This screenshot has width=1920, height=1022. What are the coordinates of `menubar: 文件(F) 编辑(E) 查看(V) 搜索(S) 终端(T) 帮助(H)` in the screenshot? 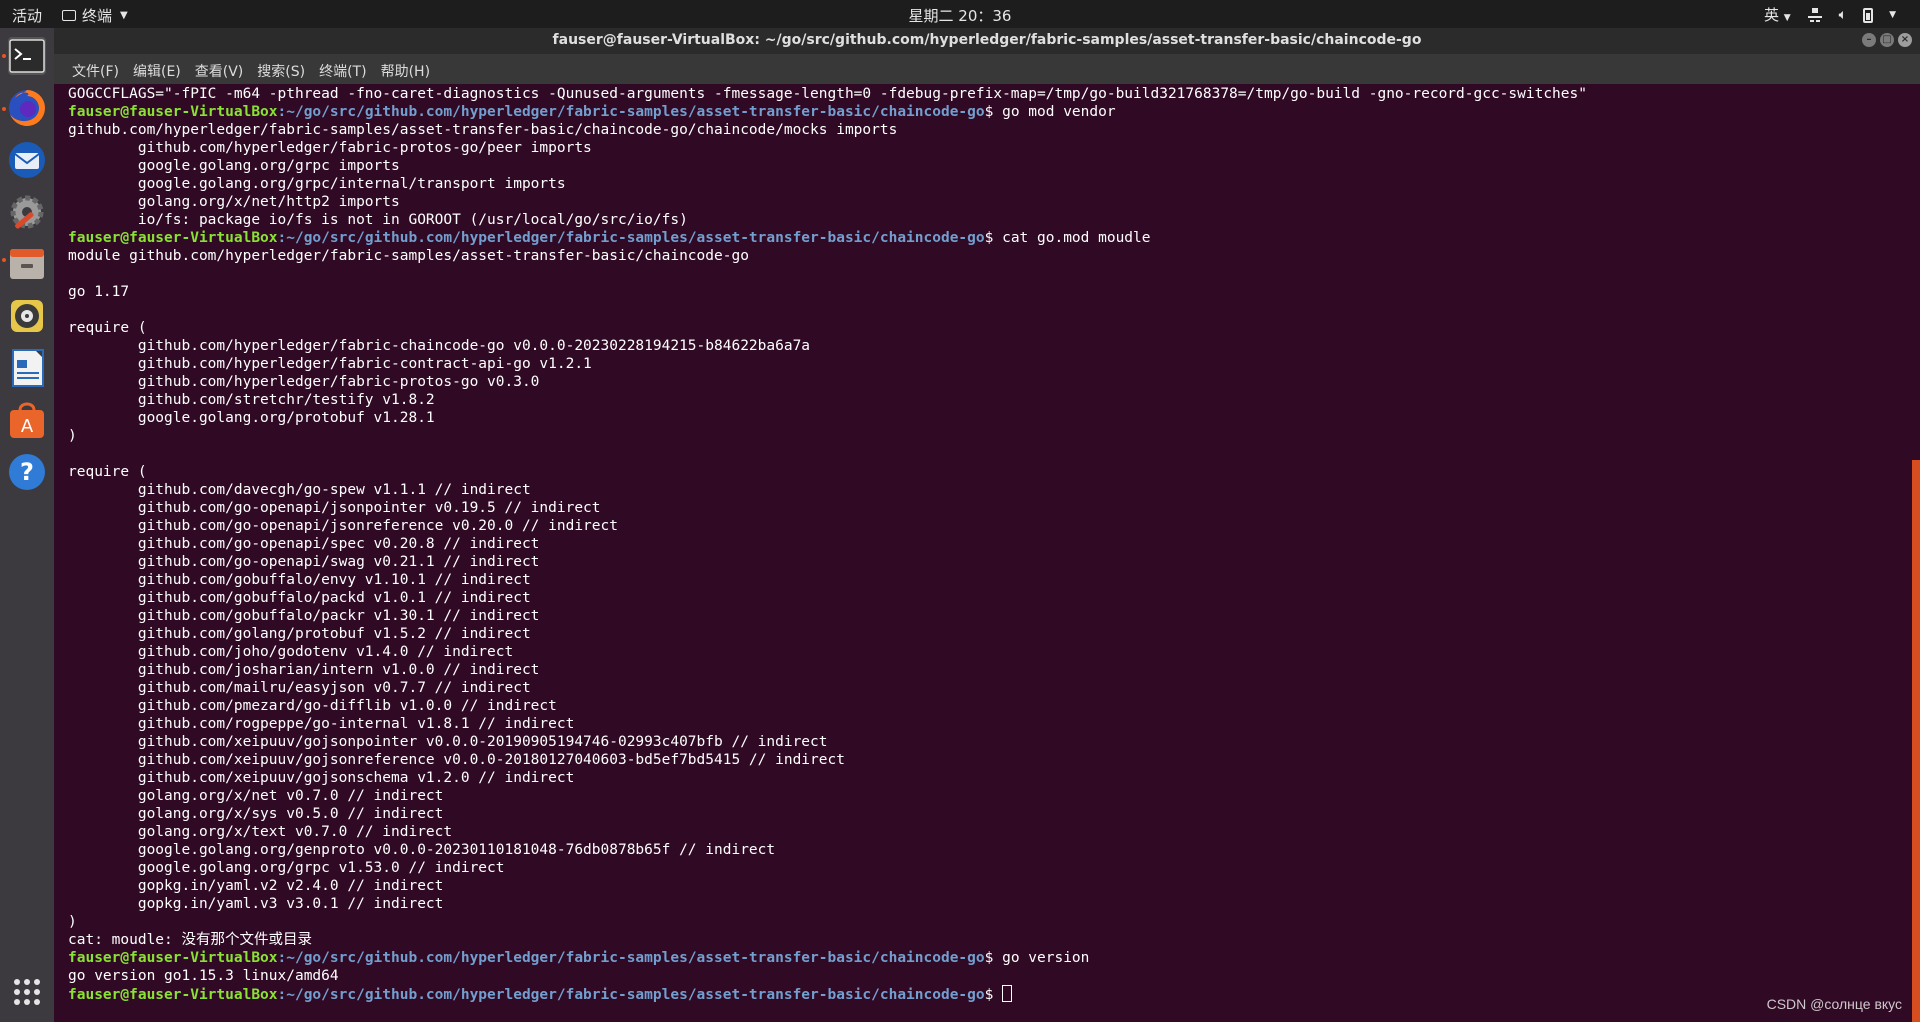 It's located at (987, 69).